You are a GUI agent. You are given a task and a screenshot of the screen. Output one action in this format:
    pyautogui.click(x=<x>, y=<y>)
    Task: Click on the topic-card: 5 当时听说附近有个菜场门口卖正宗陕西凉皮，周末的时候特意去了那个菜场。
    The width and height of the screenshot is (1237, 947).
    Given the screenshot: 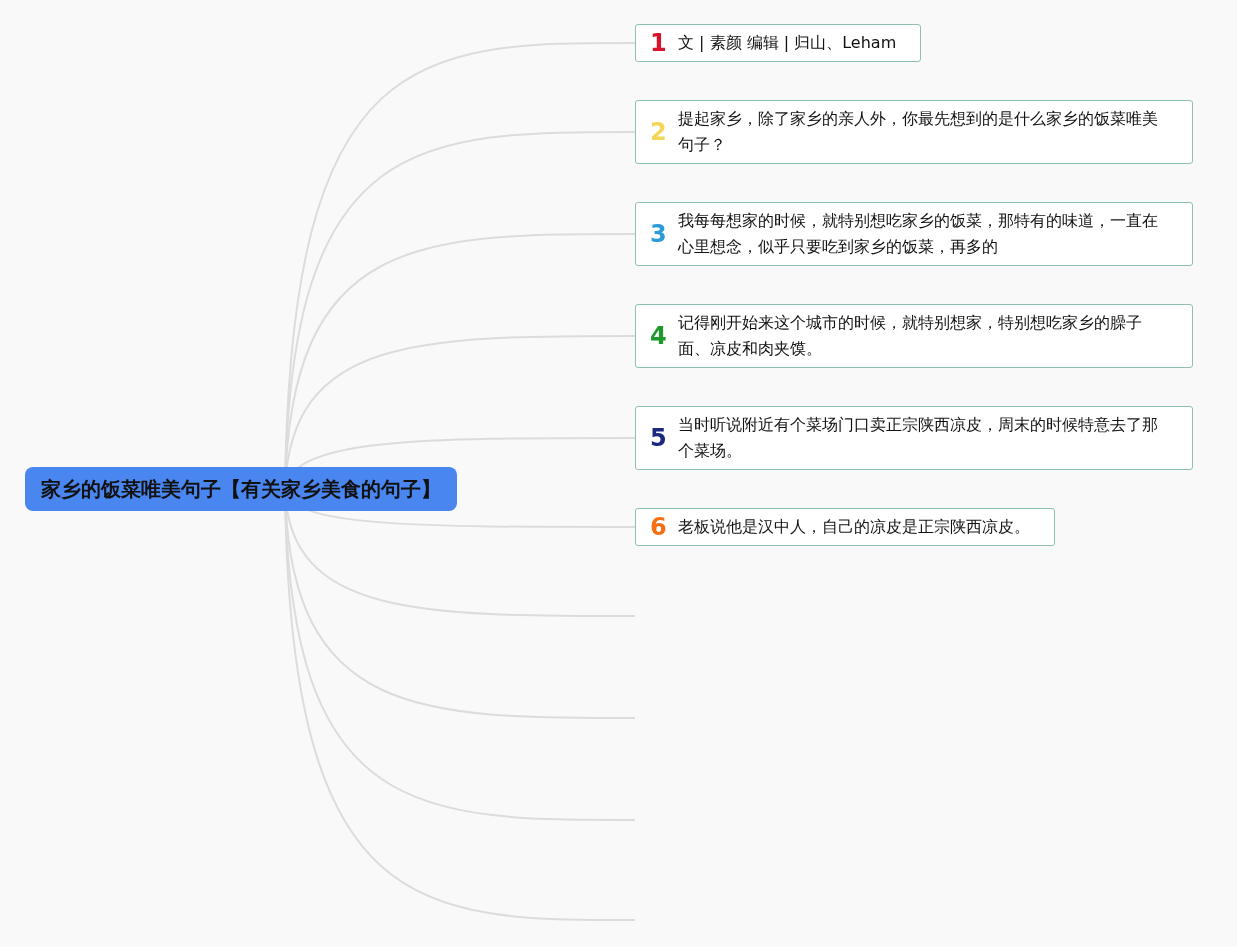 What is the action you would take?
    pyautogui.click(x=914, y=438)
    